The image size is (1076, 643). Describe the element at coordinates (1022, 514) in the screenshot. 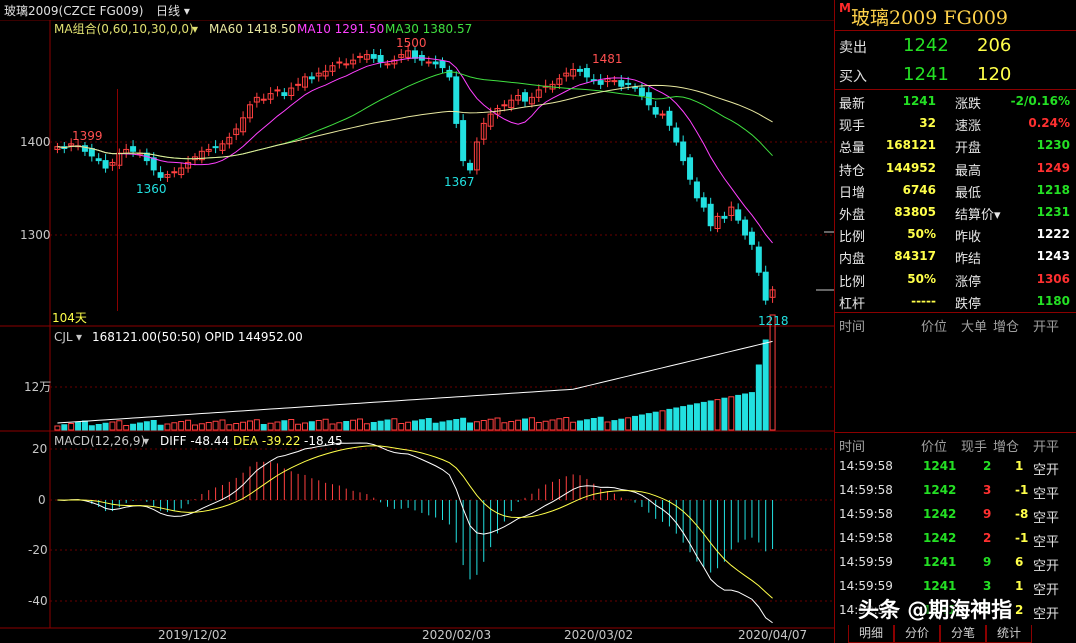

I see `trade-oi: -8` at that location.